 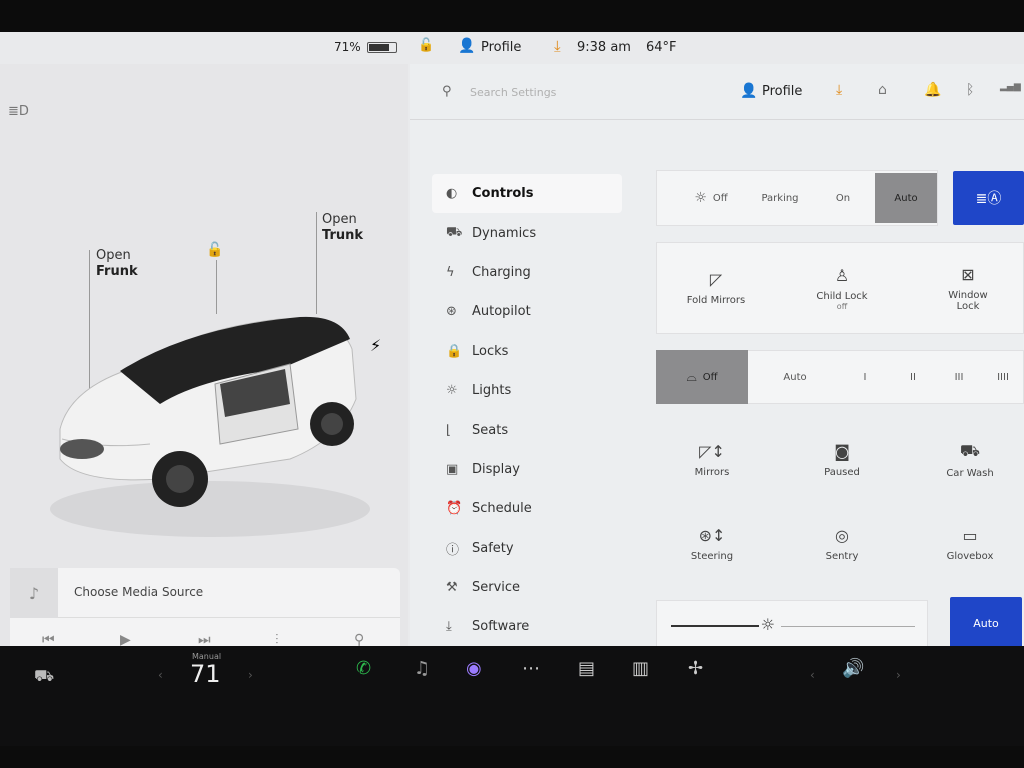 I want to click on previous-track-icon: ⏮, so click(x=48, y=639).